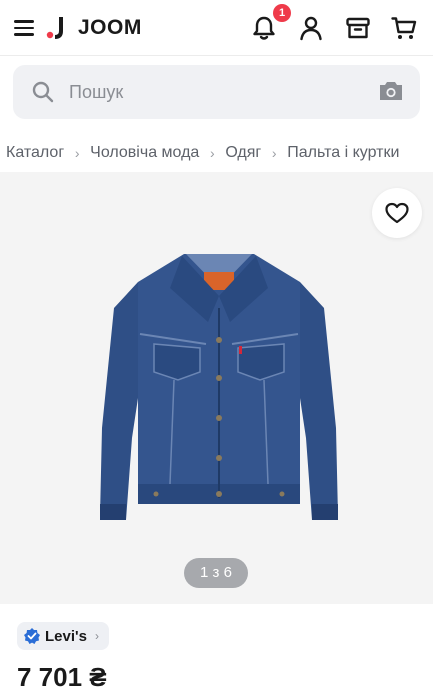 This screenshot has width=433, height=699. What do you see at coordinates (24, 28) in the screenshot?
I see `menu-icon` at bounding box center [24, 28].